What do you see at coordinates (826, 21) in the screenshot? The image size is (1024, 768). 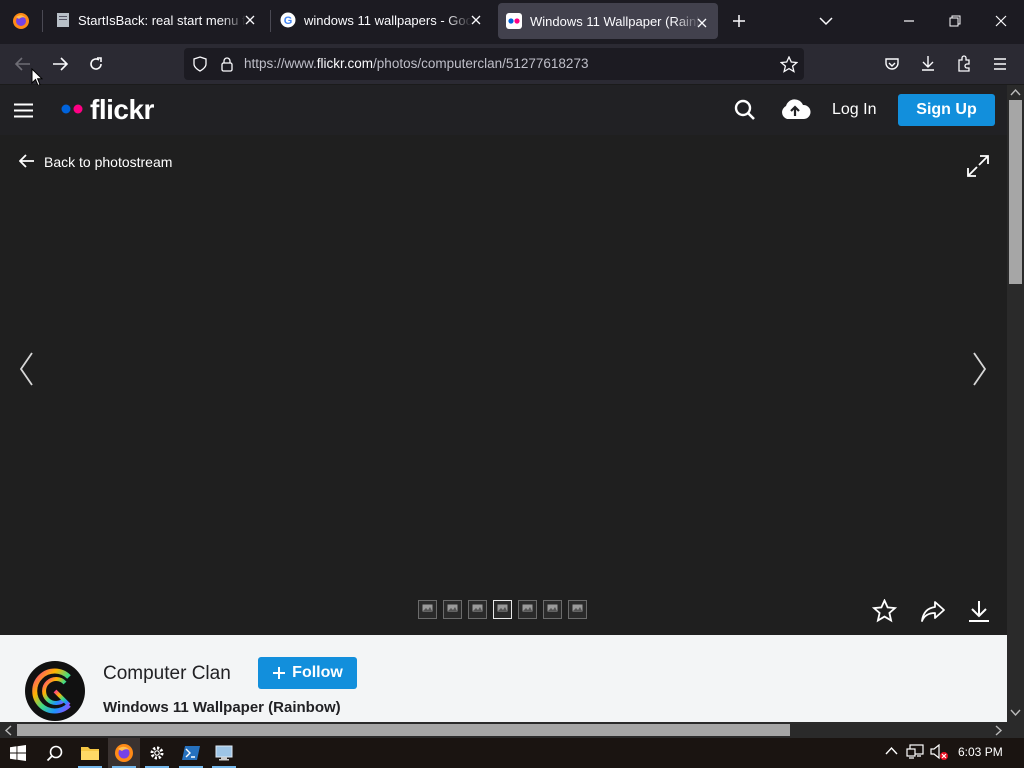 I see `list-all-tabs-chevron-icon` at bounding box center [826, 21].